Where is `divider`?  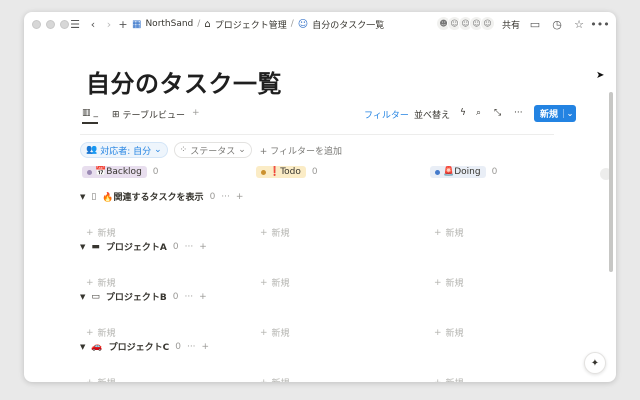
divider is located at coordinates (317, 134).